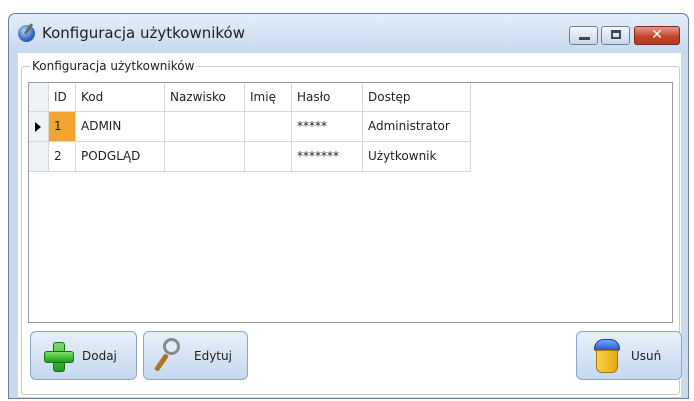 The image size is (694, 401). I want to click on cell-haslo: *****, so click(327, 127).